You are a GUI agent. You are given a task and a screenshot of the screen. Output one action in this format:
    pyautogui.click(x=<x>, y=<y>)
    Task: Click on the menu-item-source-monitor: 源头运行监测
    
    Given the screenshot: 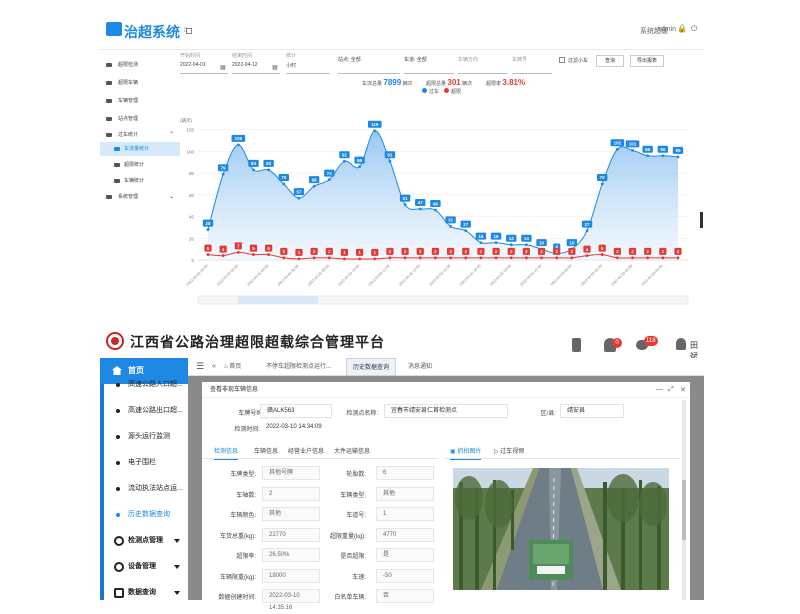 What is the action you would take?
    pyautogui.click(x=146, y=437)
    